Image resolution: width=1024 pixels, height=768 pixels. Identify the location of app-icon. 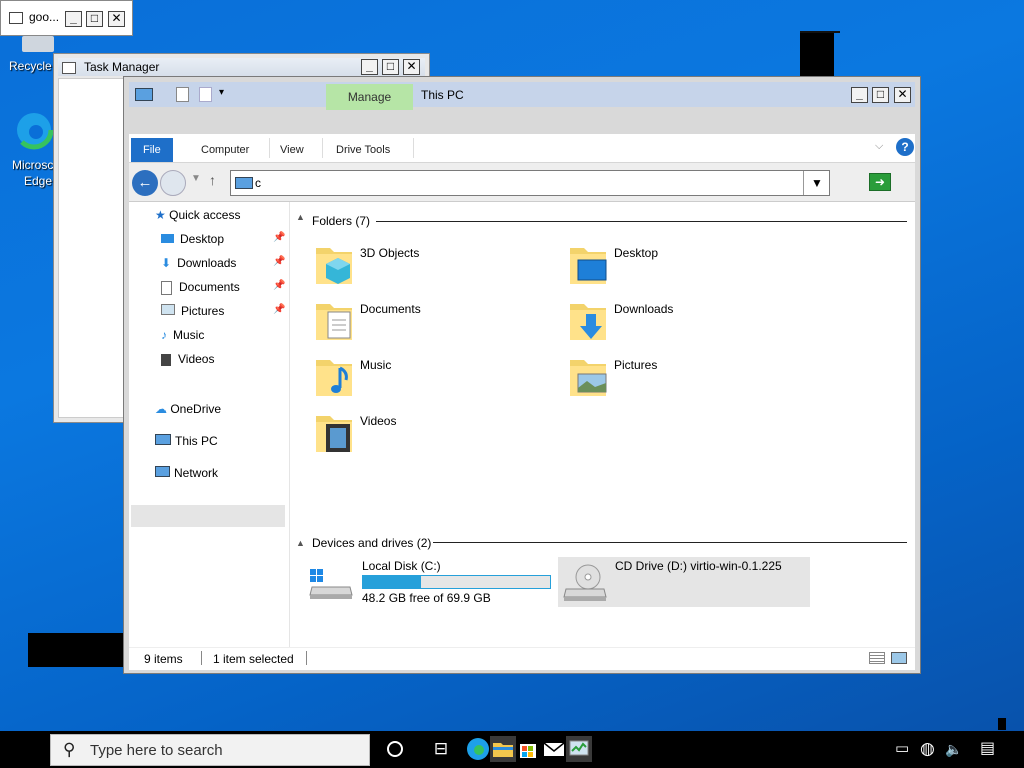
(16, 18).